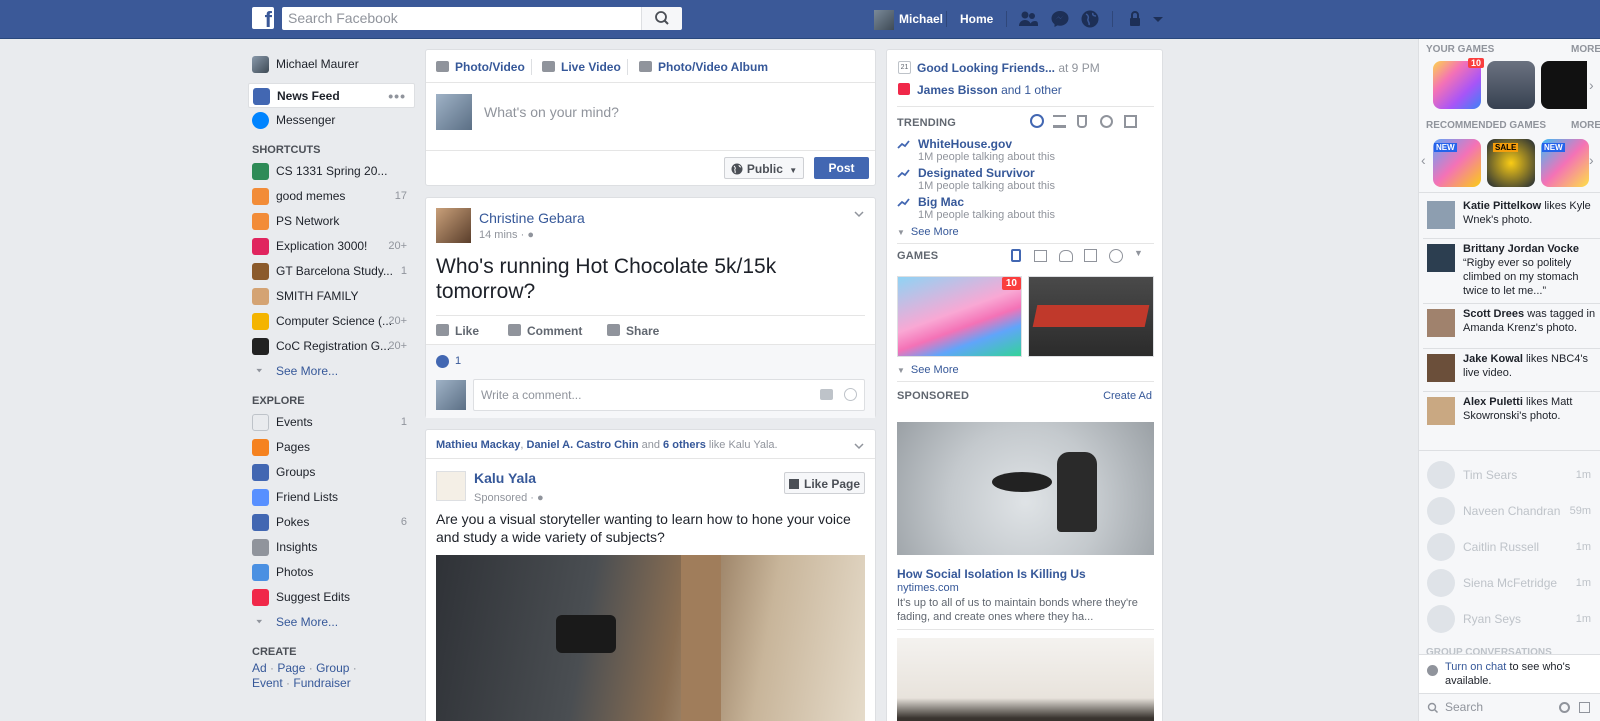 This screenshot has height=721, width=1600. I want to click on sidebar-item-messenger: Messenger, so click(333, 120).